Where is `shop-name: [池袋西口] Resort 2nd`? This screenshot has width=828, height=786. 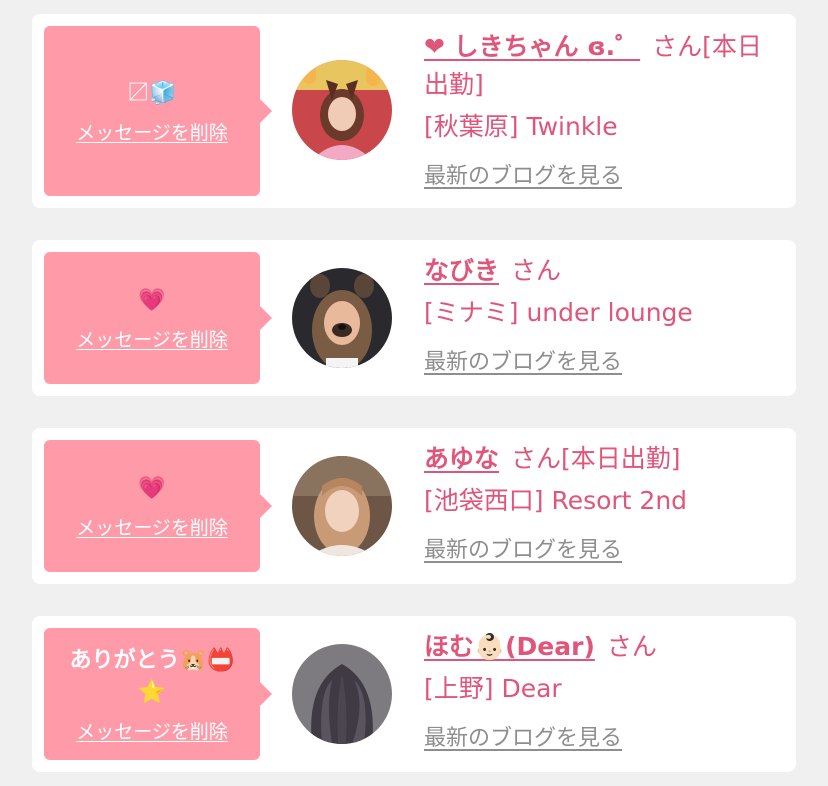
shop-name: [池袋西口] Resort 2nd is located at coordinates (556, 500).